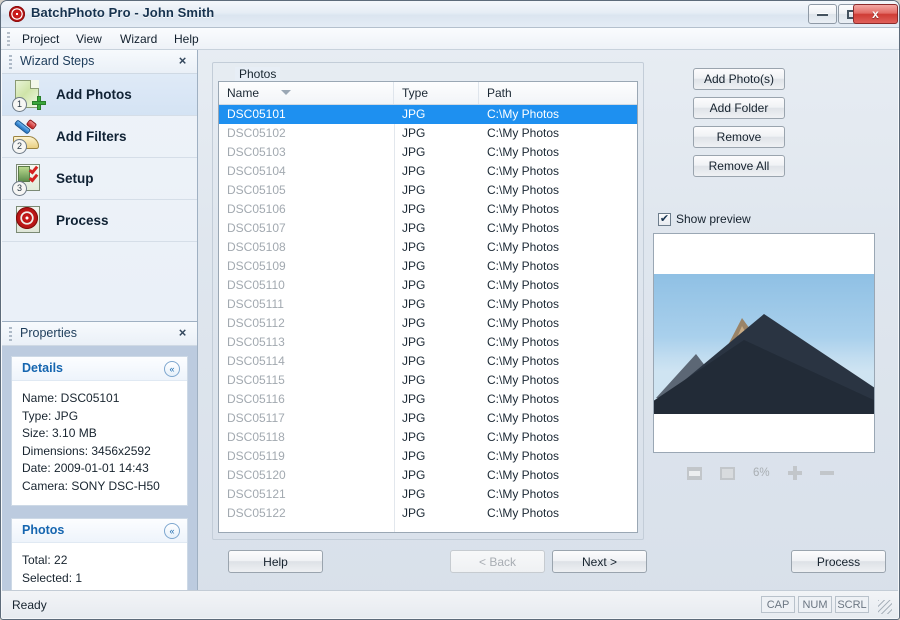  I want to click on table-row: DSC05106 JPG C:\My Photos, so click(428, 209).